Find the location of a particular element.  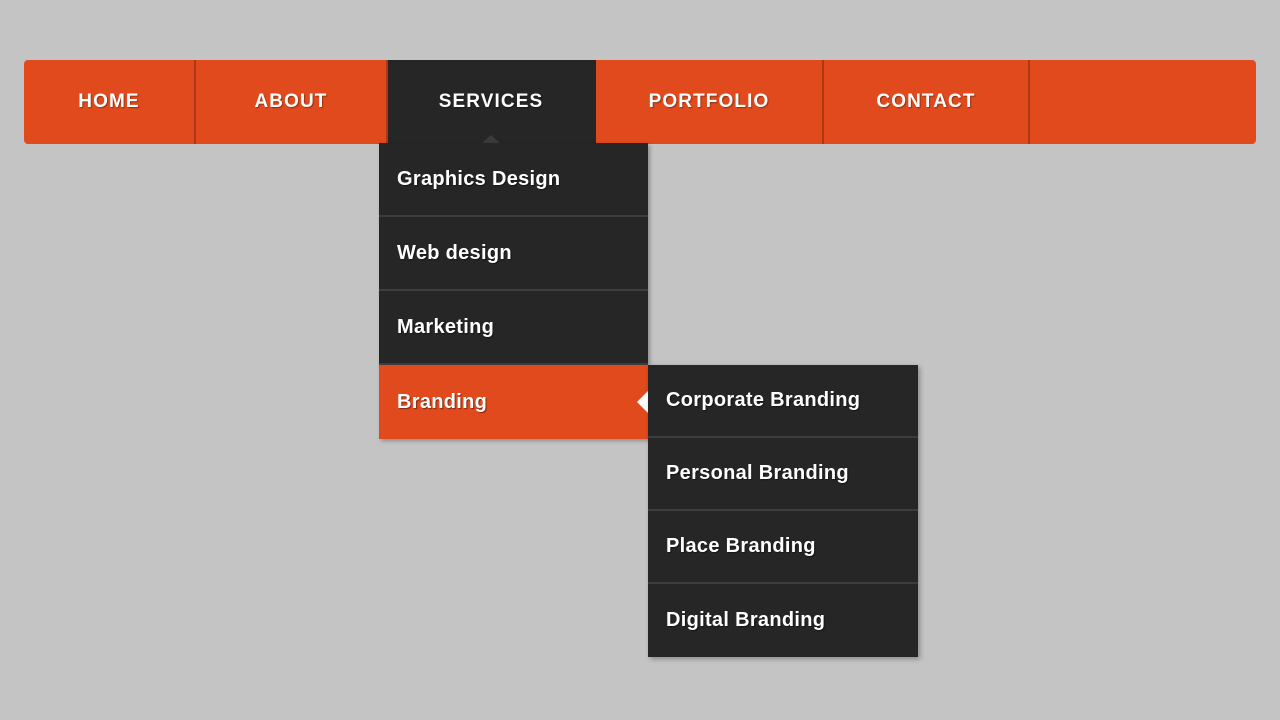

submenu-item-label: Digital Branding is located at coordinates (746, 620).